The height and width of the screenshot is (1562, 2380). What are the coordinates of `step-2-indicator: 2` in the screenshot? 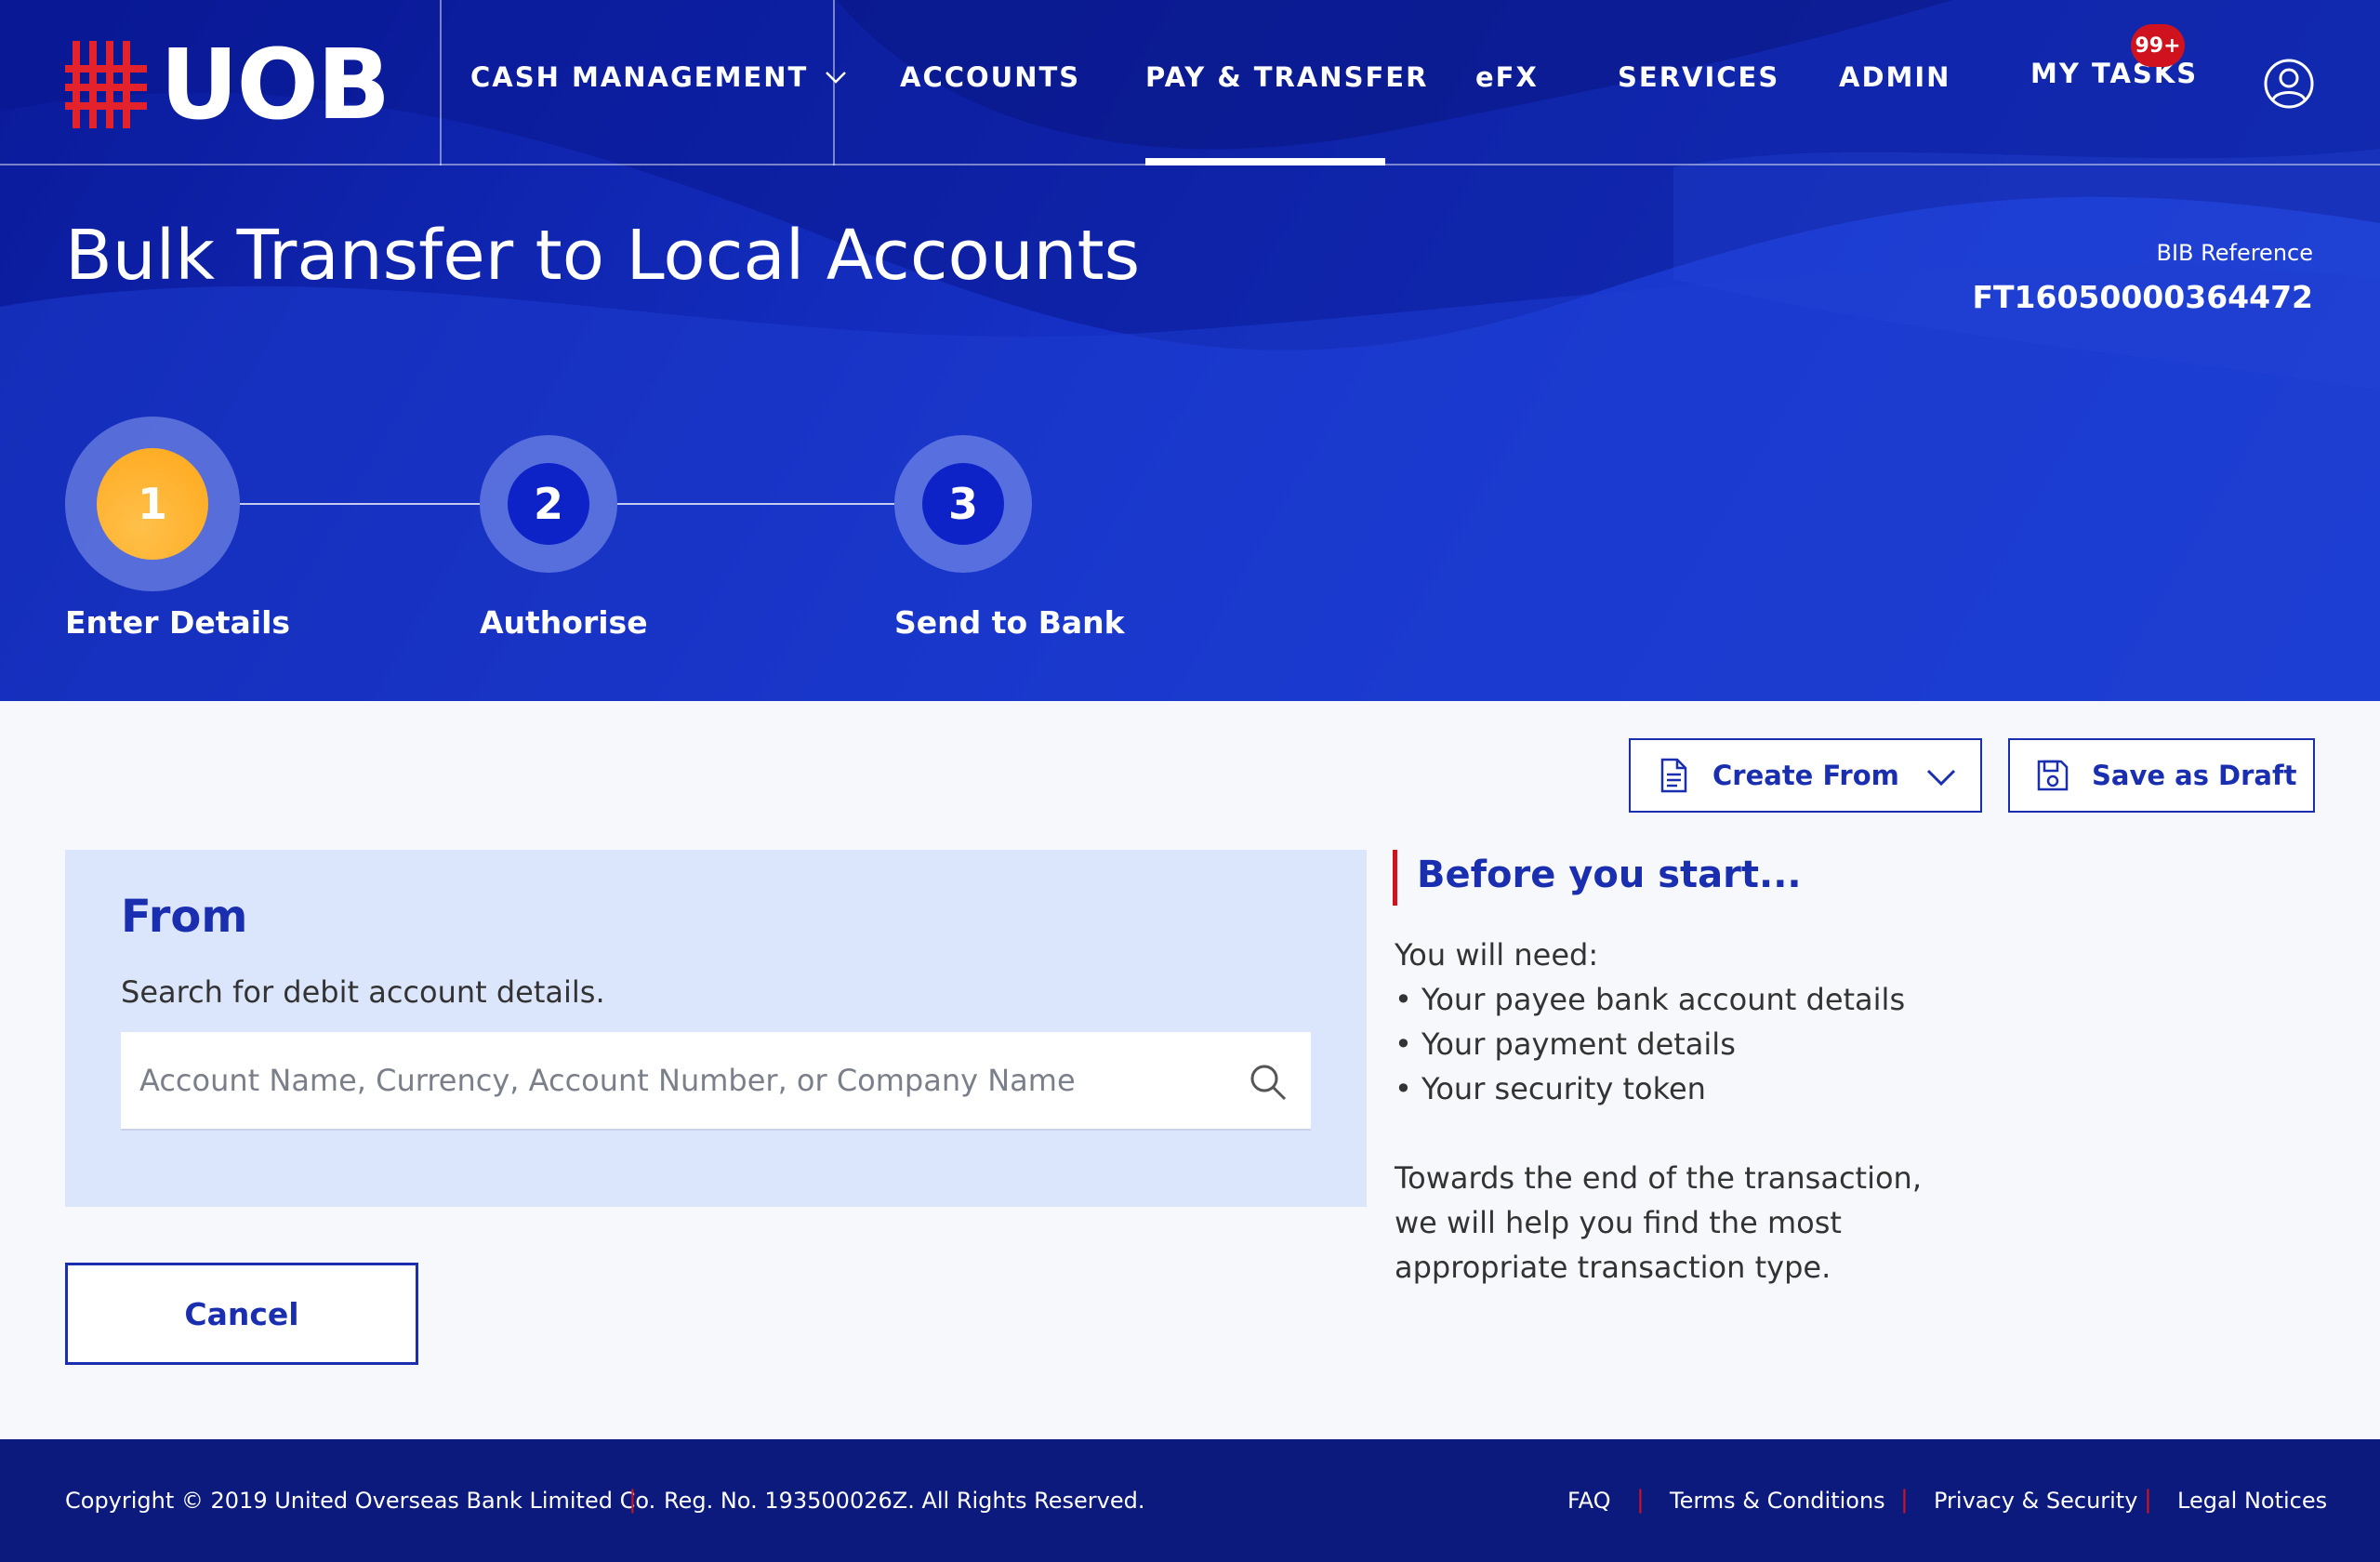 It's located at (548, 504).